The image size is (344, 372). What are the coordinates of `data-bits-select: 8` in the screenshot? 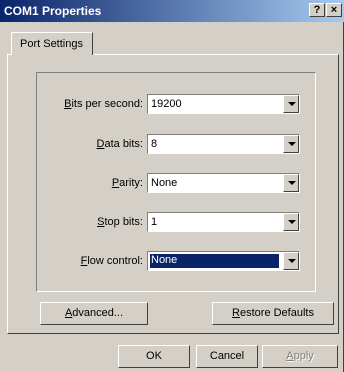 It's located at (223, 144).